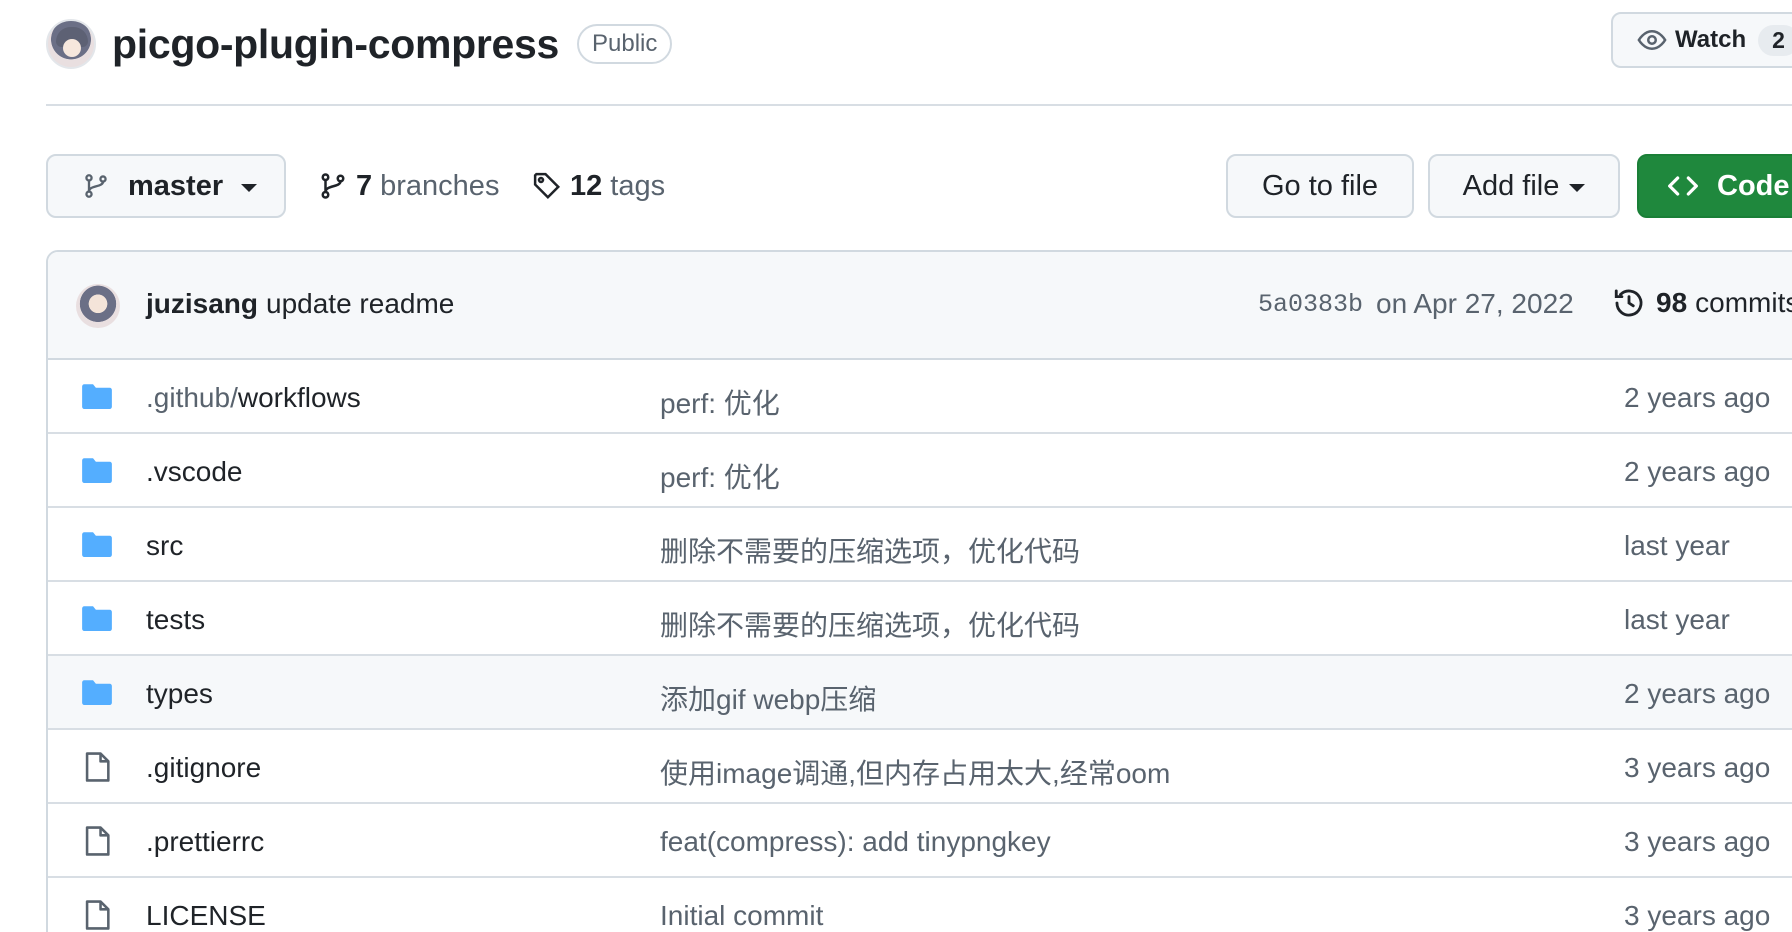 The width and height of the screenshot is (1792, 932). I want to click on file-name-link: types, so click(179, 694).